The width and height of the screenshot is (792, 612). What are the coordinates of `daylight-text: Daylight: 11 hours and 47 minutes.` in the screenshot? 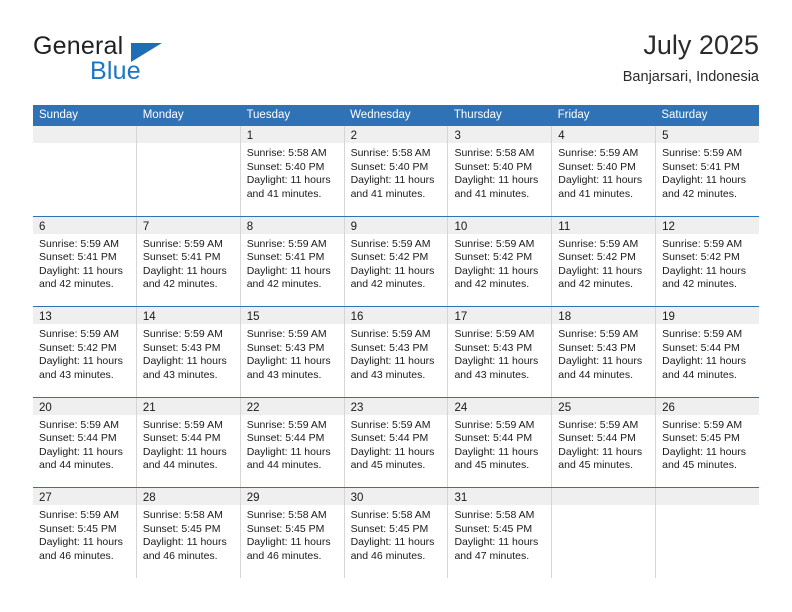 It's located at (496, 549).